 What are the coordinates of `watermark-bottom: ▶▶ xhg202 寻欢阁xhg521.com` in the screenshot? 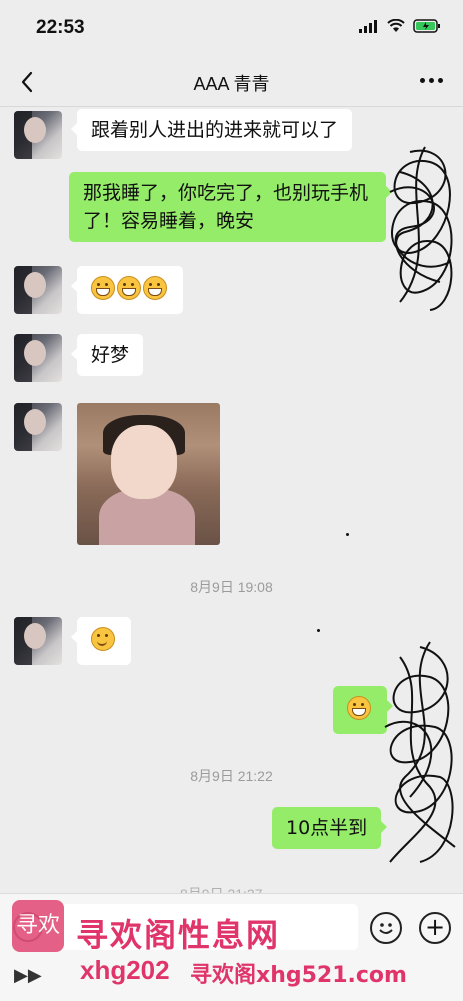 It's located at (231, 977).